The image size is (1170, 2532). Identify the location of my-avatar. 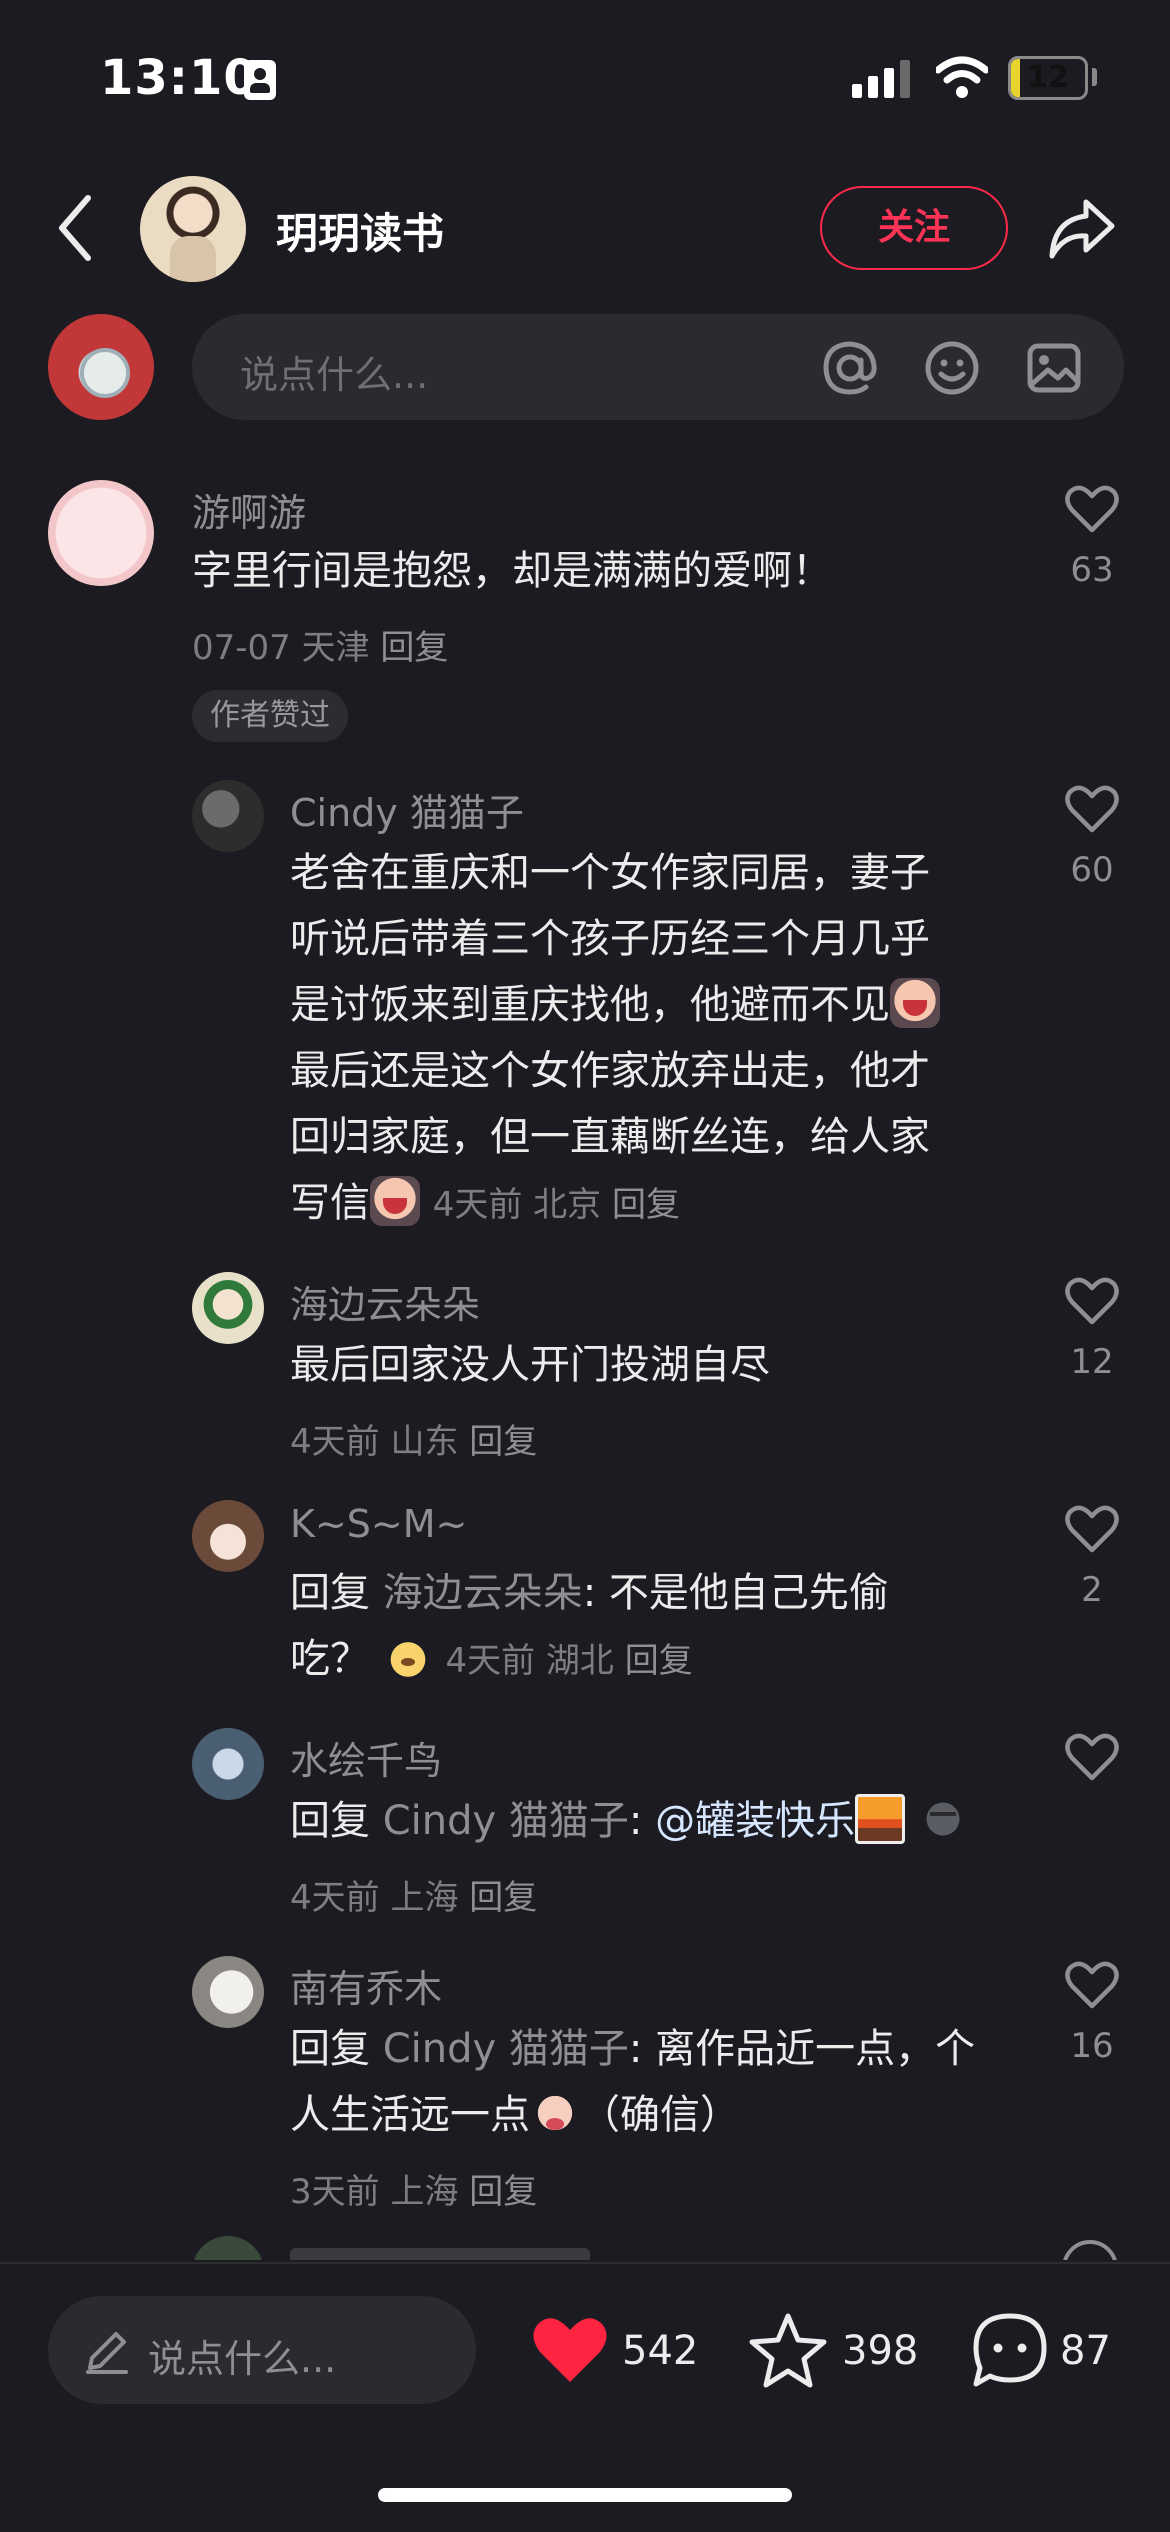
(101, 367).